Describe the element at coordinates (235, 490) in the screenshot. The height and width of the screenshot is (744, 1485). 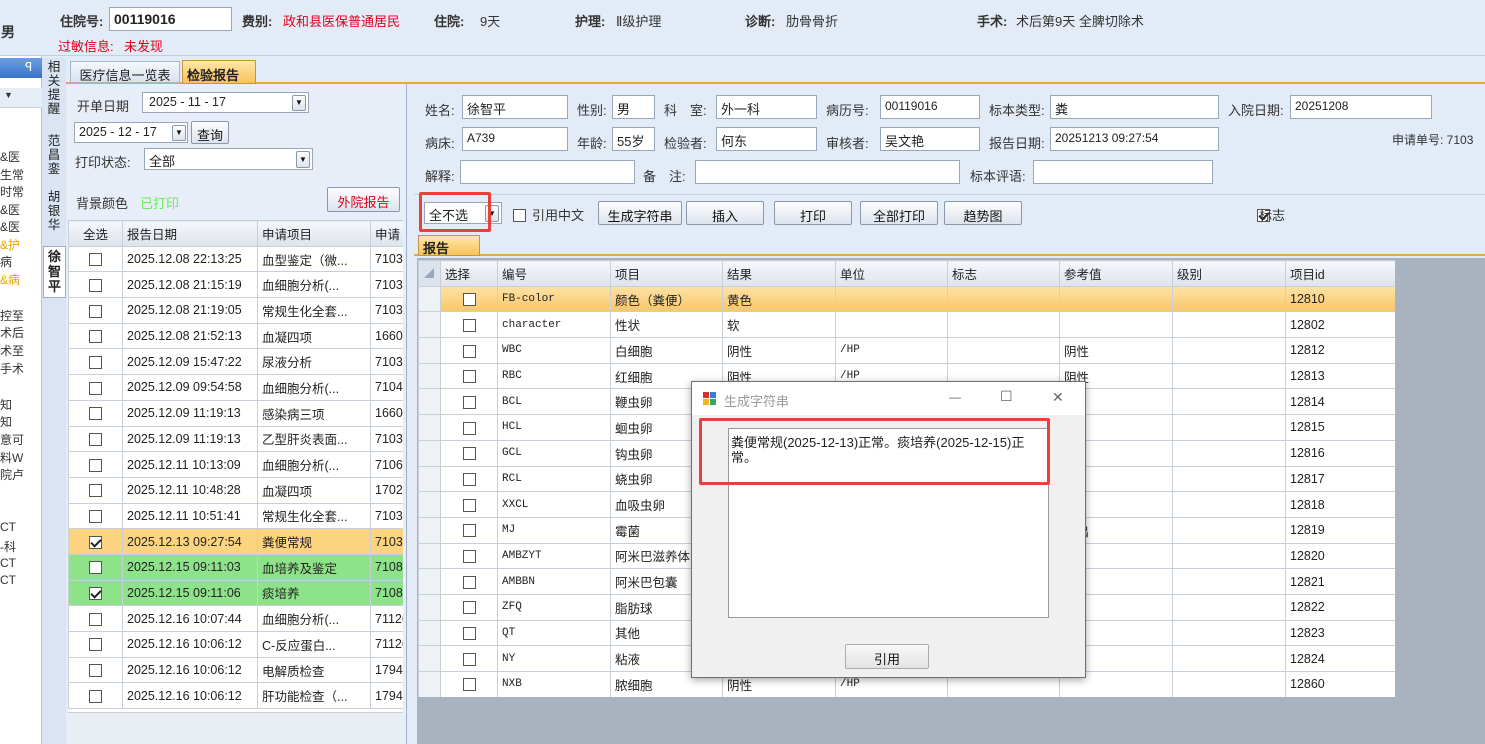
I see `table-row: 2025.12.11 10:48:28血凝四项17027` at that location.